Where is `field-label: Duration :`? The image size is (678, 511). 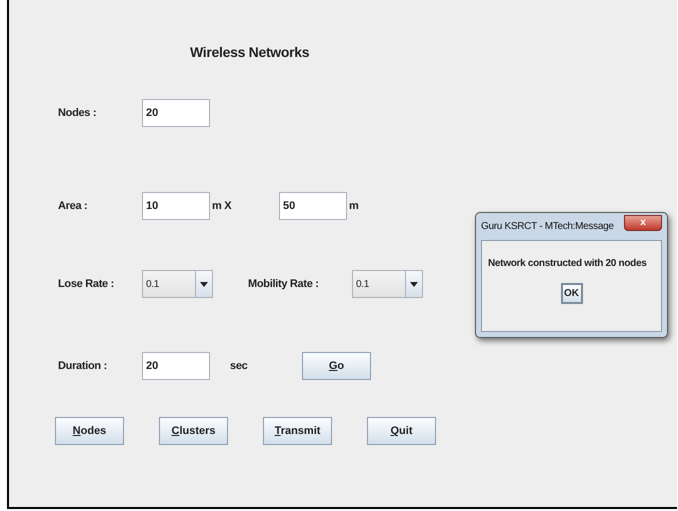
field-label: Duration : is located at coordinates (83, 366).